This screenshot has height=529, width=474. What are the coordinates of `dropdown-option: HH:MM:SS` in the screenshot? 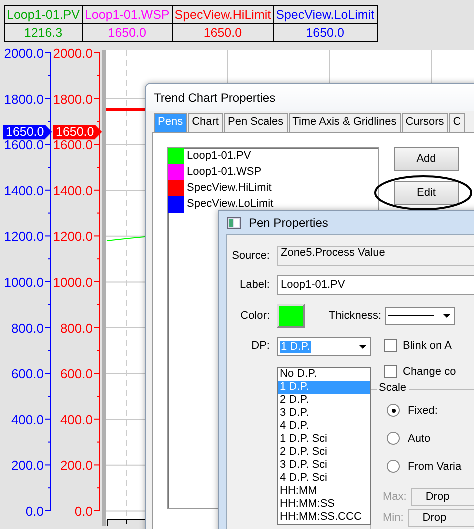 It's located at (324, 504).